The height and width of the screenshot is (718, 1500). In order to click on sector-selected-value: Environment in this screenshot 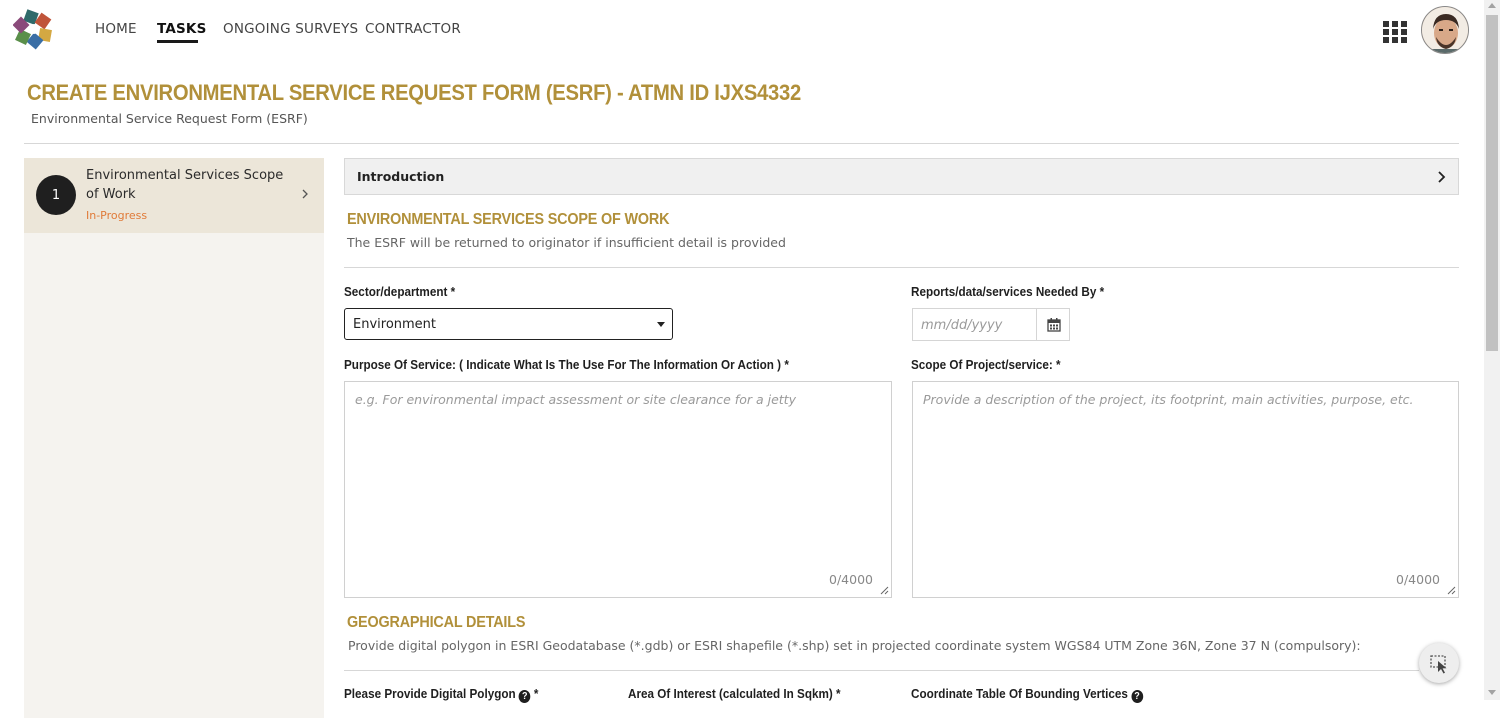, I will do `click(395, 324)`.